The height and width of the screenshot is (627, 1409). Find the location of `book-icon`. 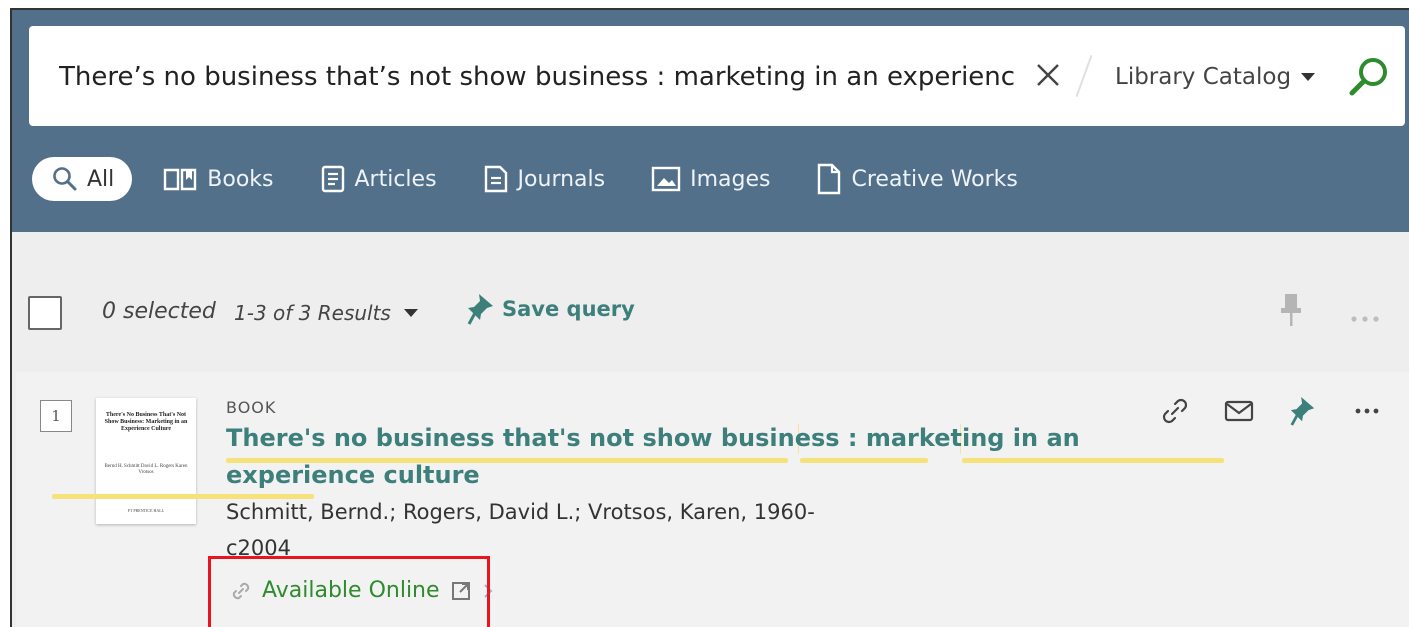

book-icon is located at coordinates (180, 179).